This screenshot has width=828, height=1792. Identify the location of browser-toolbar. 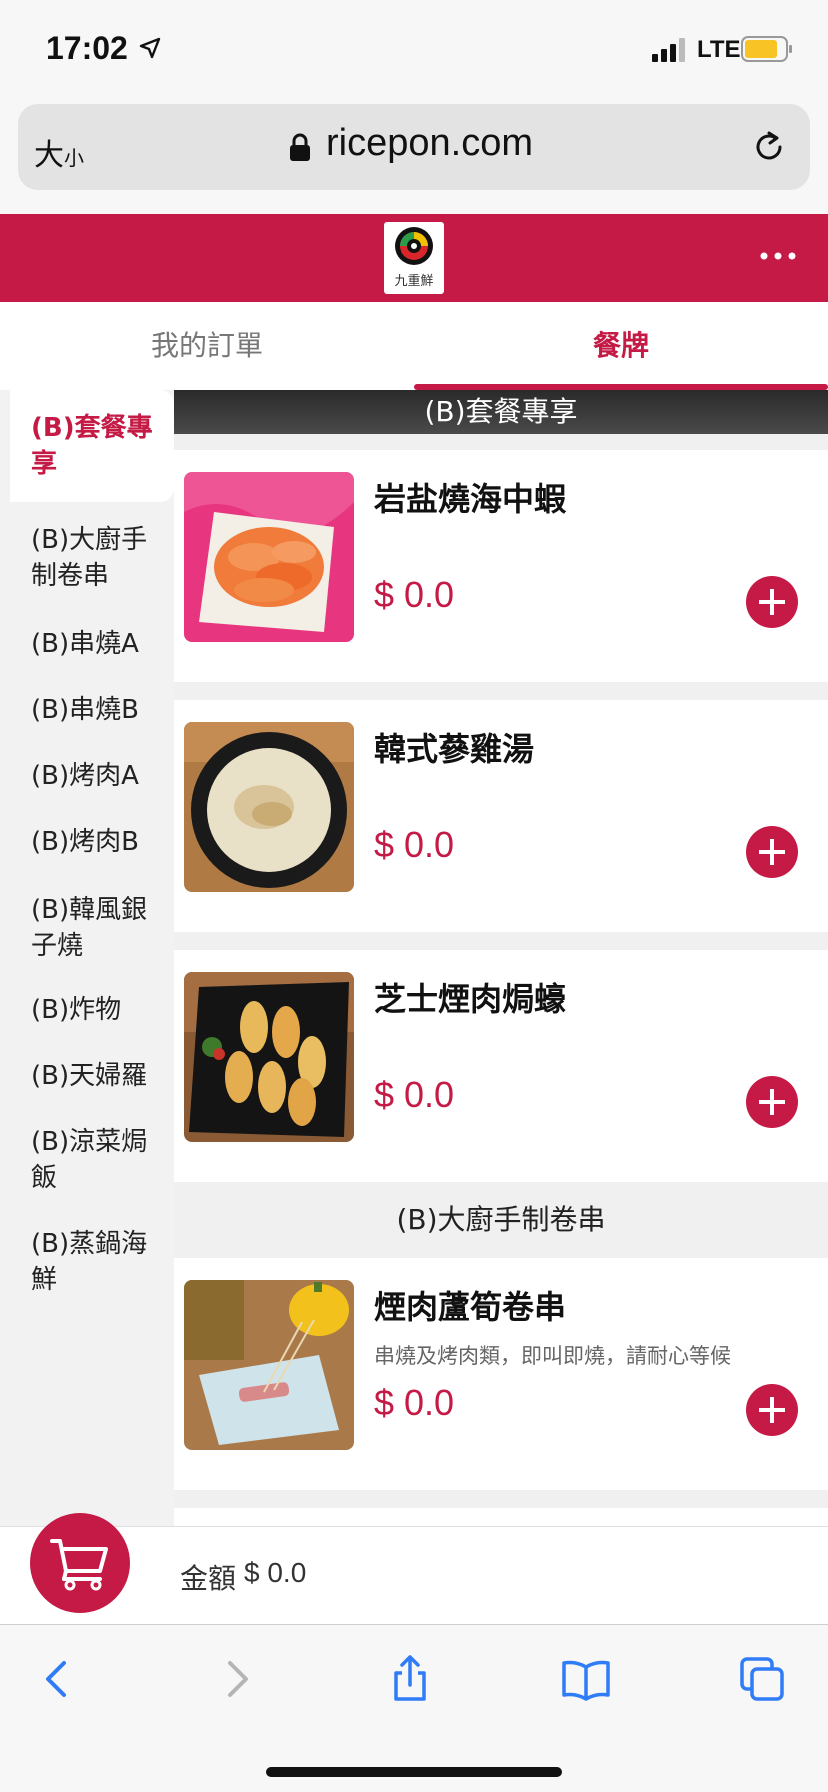
(414, 1708).